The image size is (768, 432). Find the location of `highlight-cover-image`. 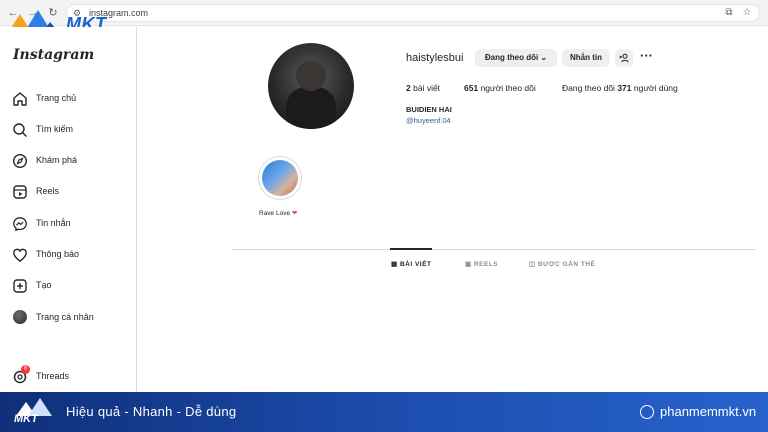

highlight-cover-image is located at coordinates (280, 178).